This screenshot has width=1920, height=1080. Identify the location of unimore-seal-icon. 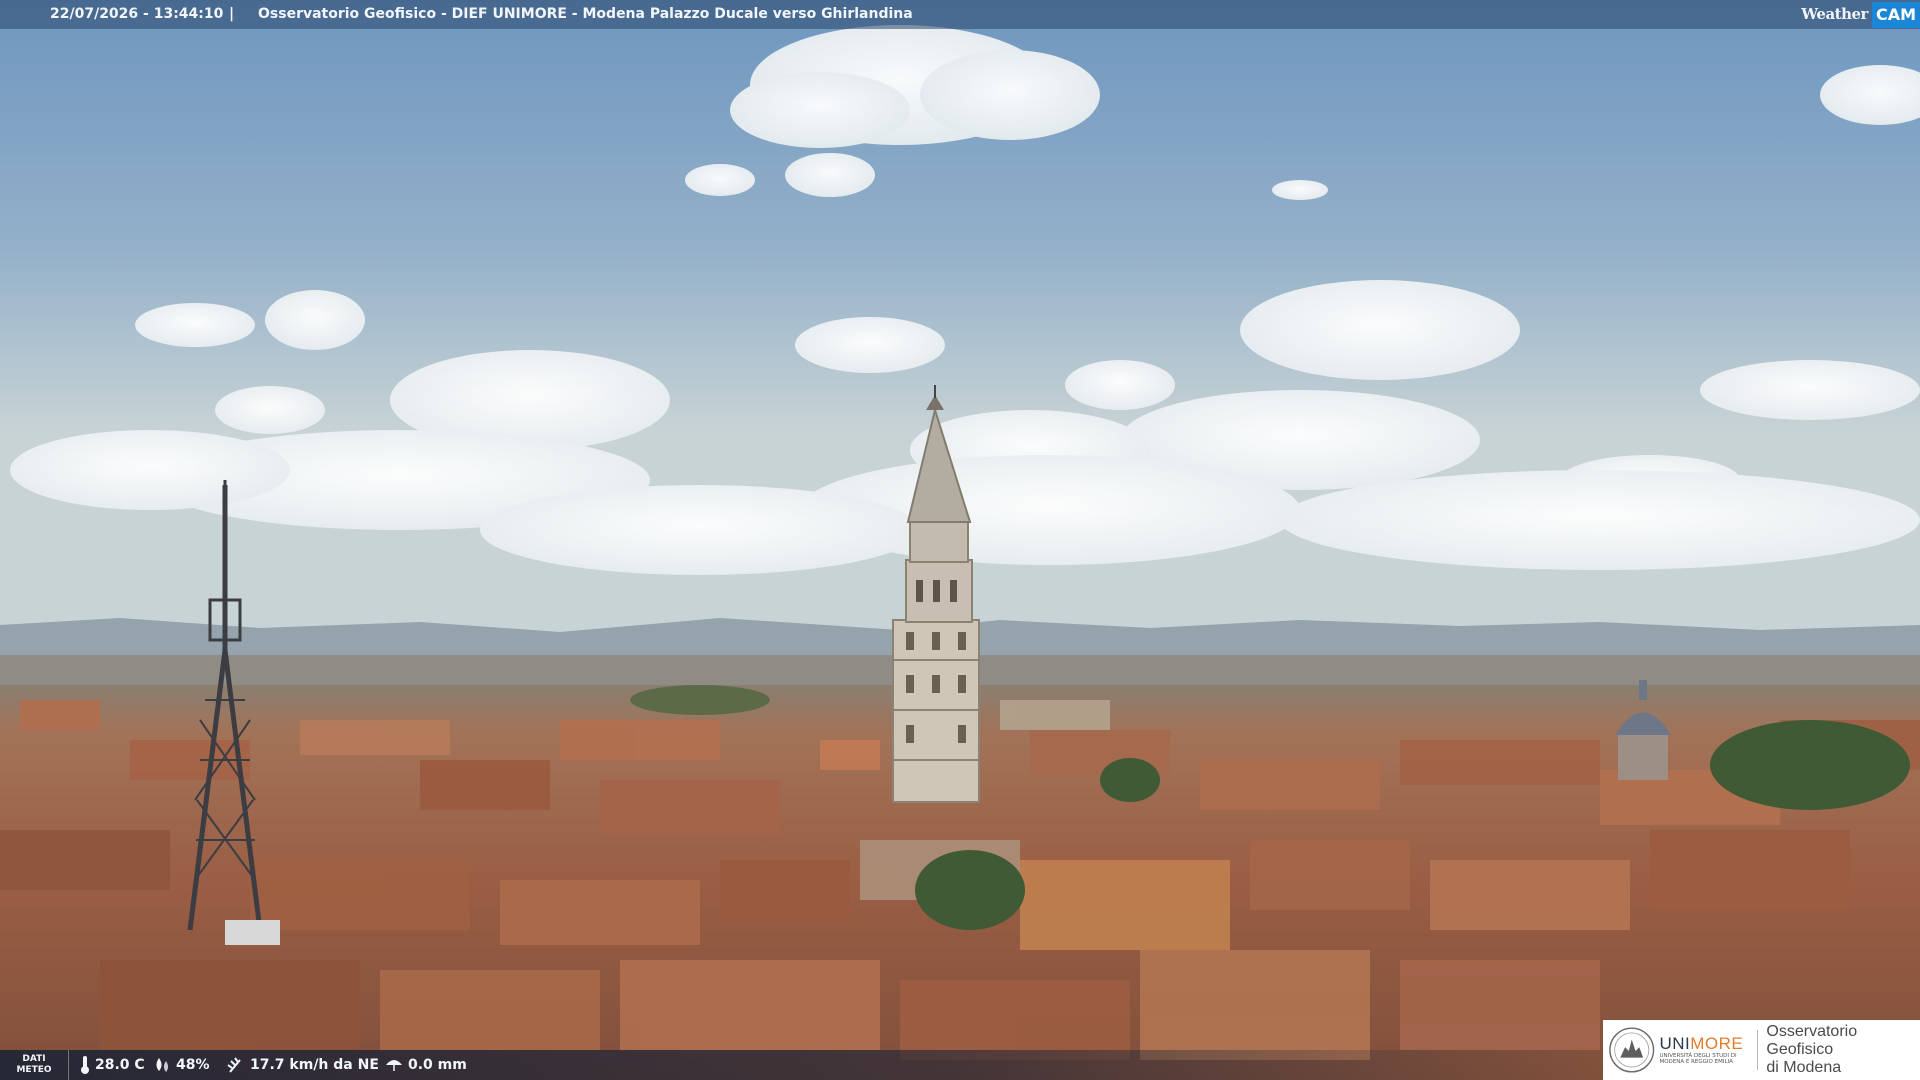
(1632, 1050).